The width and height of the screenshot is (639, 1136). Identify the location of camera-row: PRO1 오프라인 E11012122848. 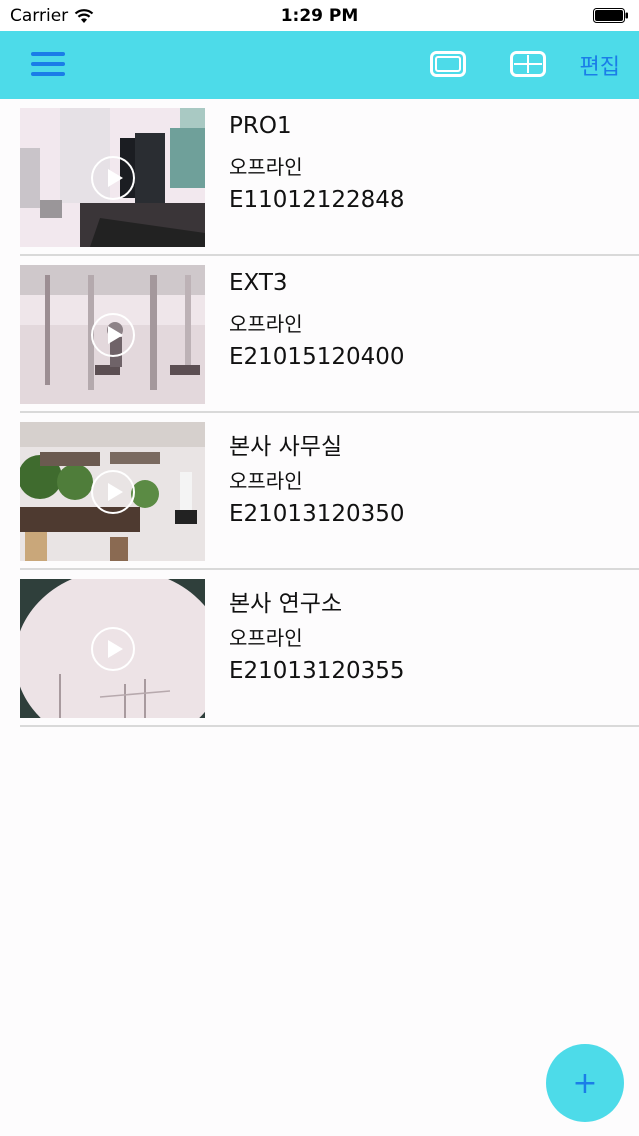
(329, 177).